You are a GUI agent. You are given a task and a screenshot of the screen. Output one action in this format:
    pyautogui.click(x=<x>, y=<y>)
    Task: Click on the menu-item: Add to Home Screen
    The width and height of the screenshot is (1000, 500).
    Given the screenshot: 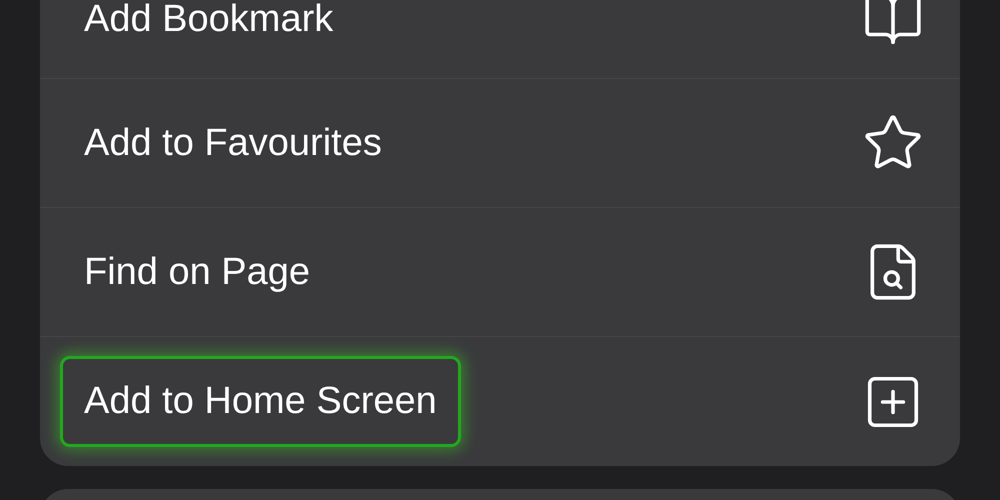 What is the action you would take?
    pyautogui.click(x=260, y=401)
    